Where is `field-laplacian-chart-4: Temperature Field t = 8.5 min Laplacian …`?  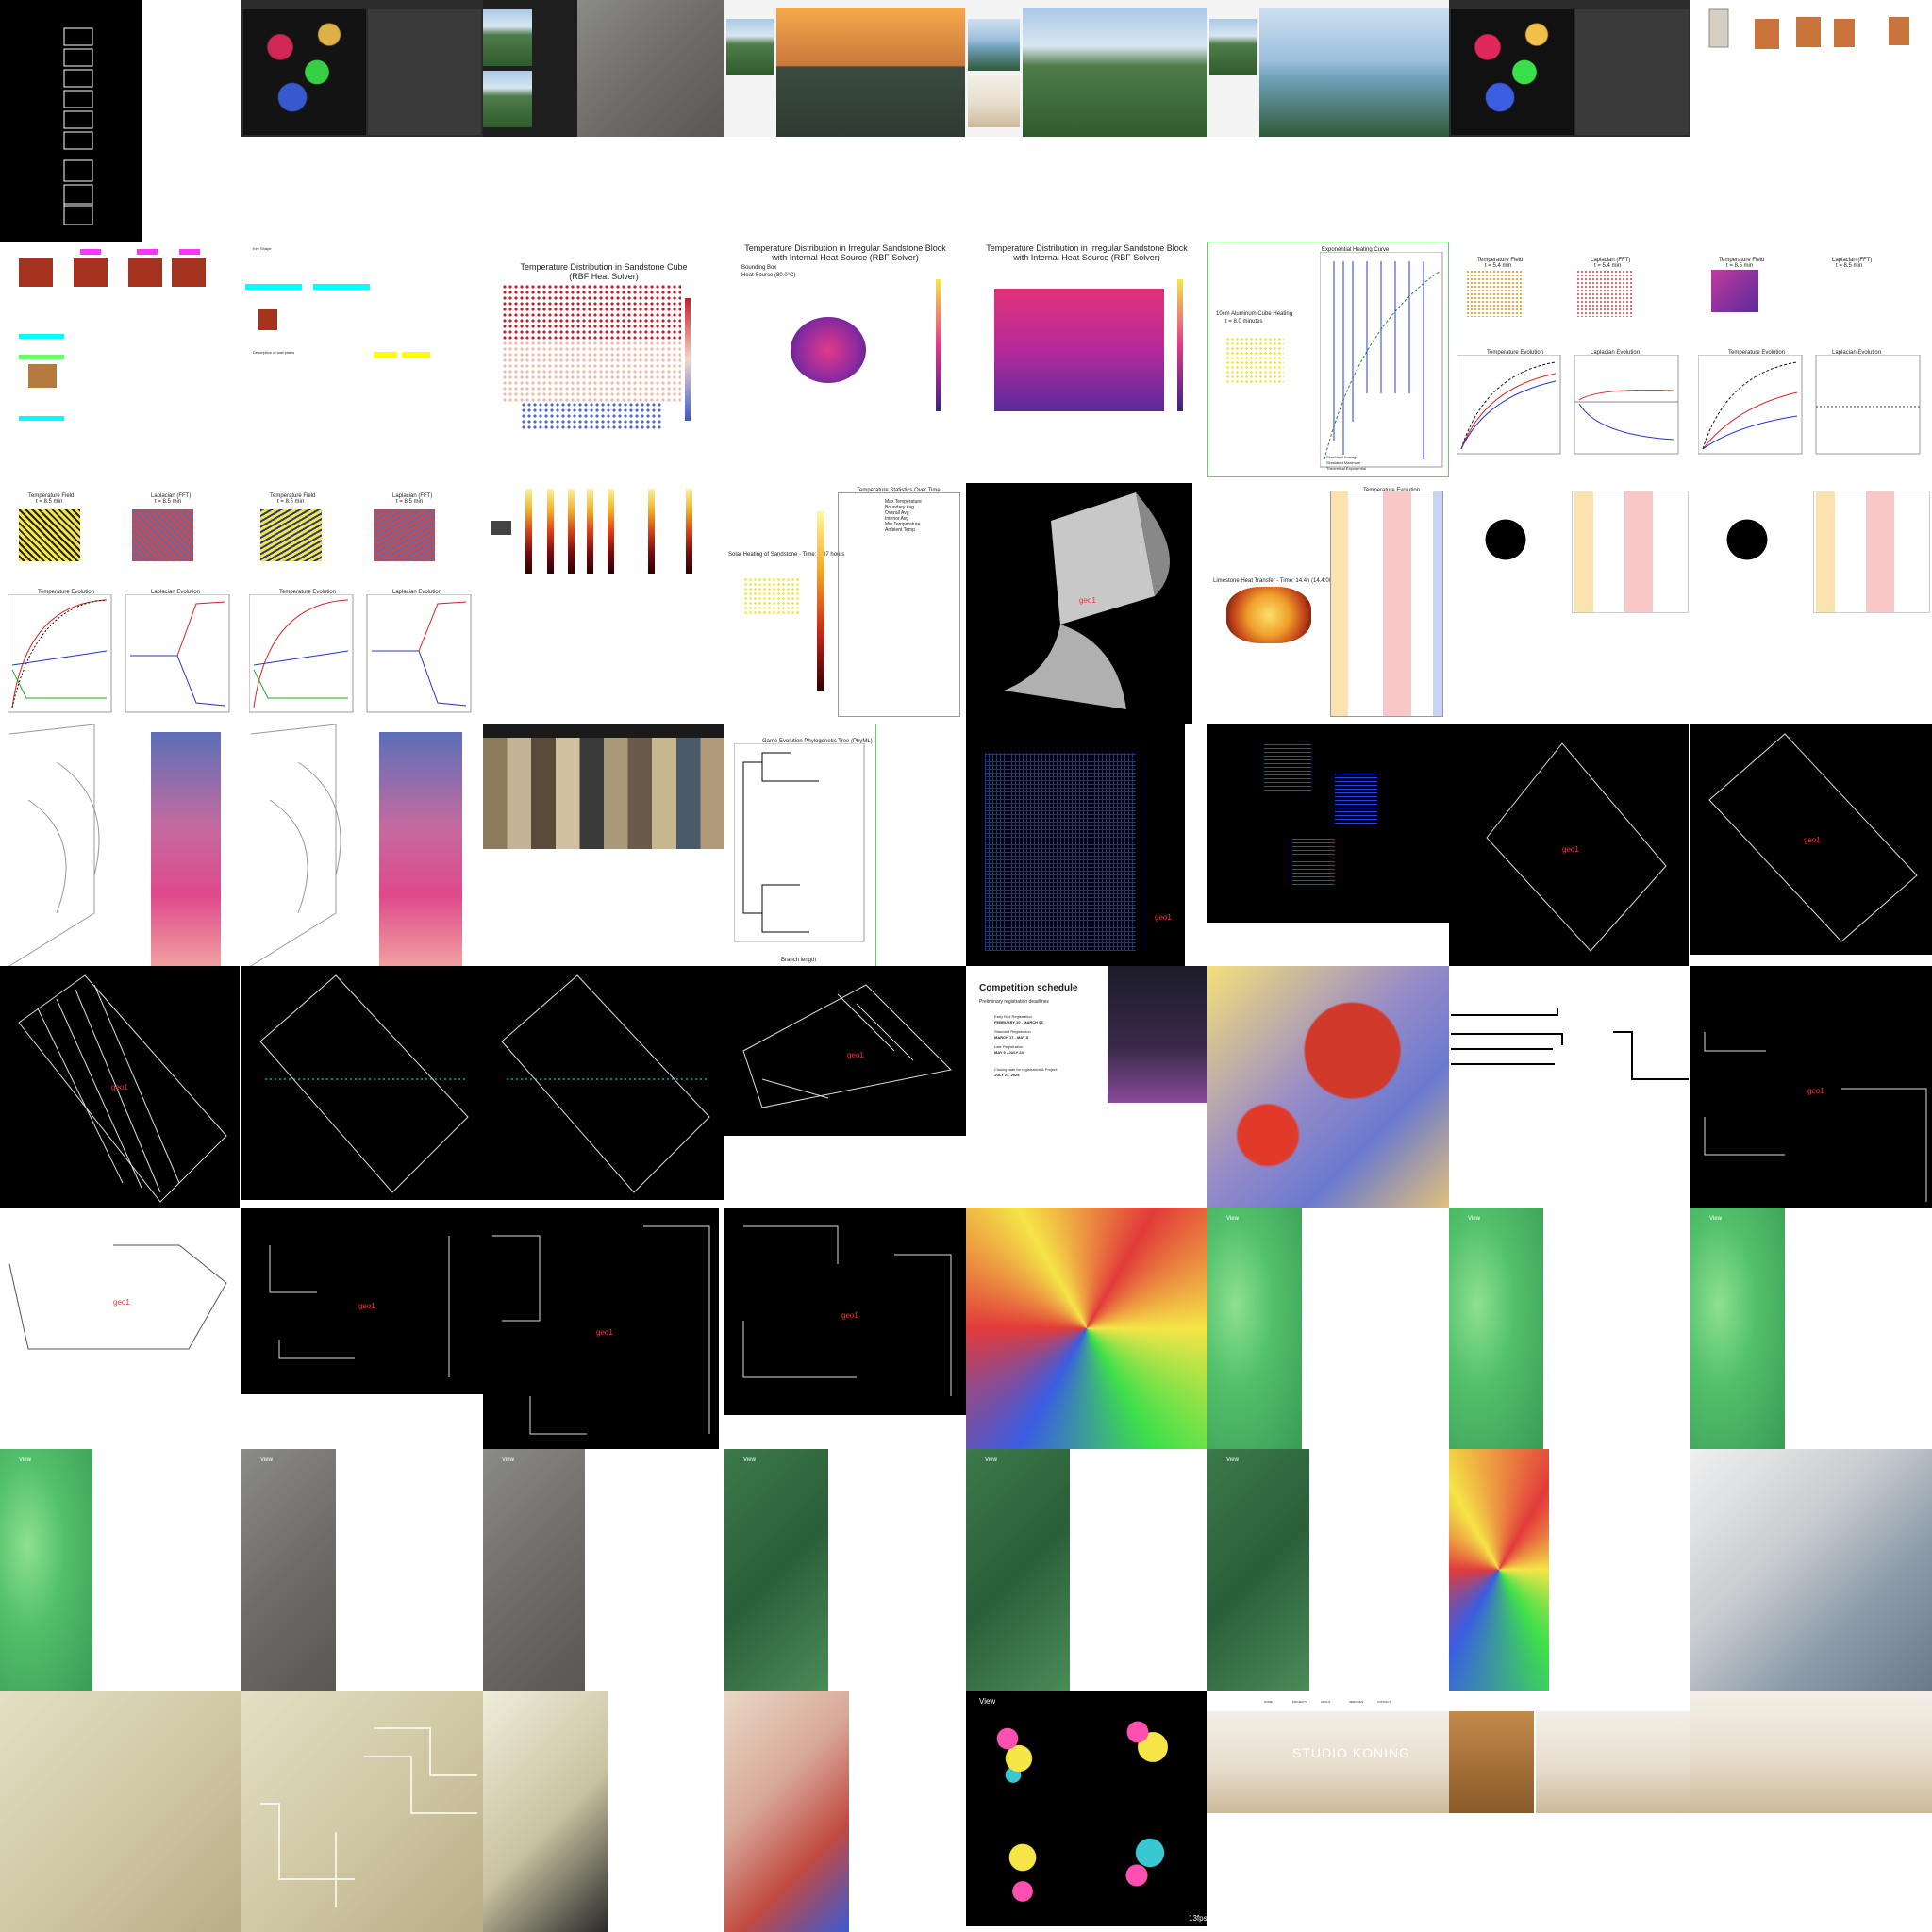 field-laplacian-chart-4: Temperature Field t = 8.5 min Laplacian … is located at coordinates (363, 604).